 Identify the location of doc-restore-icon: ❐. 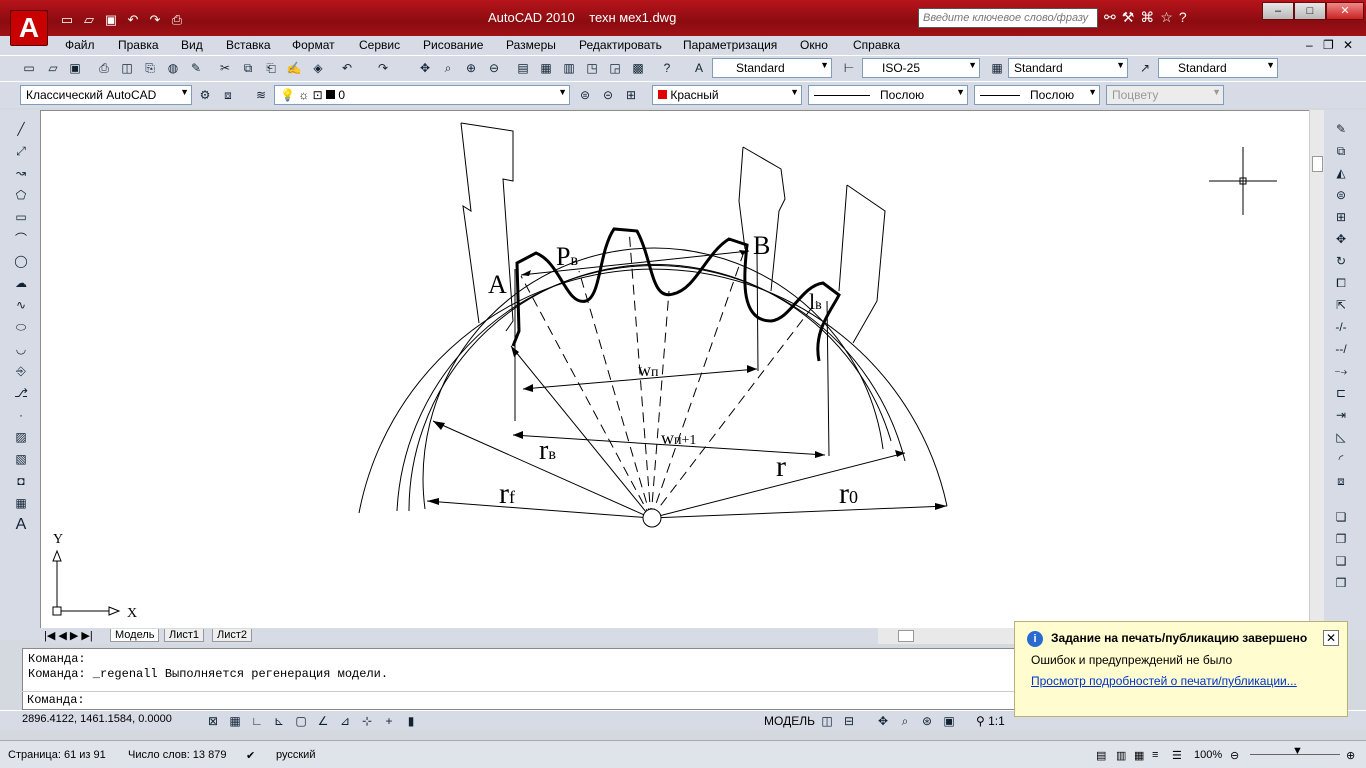
(1328, 45).